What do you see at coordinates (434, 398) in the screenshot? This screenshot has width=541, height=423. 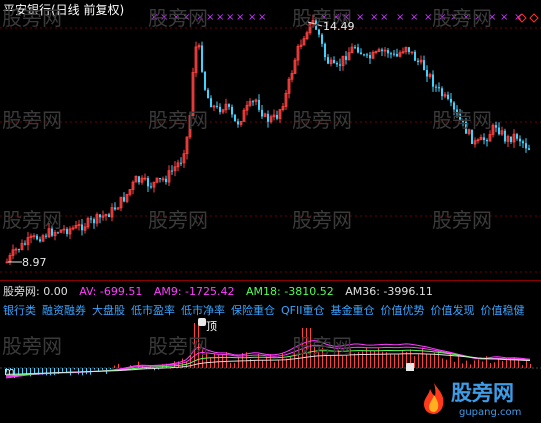 I see `flame-icon` at bounding box center [434, 398].